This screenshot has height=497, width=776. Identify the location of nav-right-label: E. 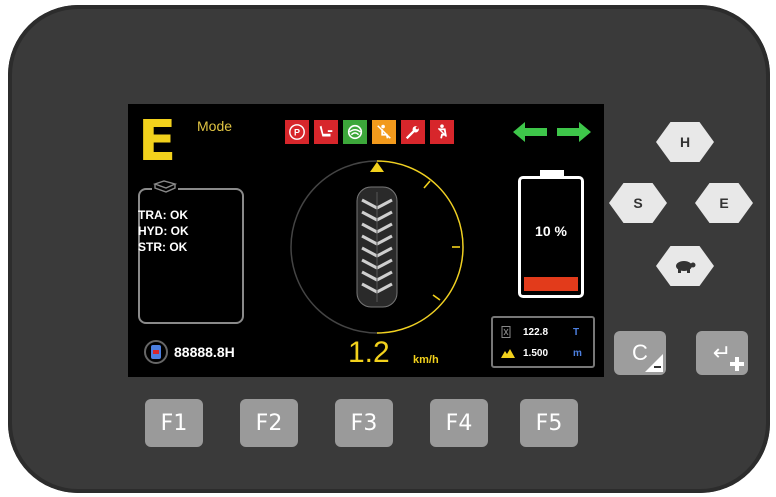
(724, 203).